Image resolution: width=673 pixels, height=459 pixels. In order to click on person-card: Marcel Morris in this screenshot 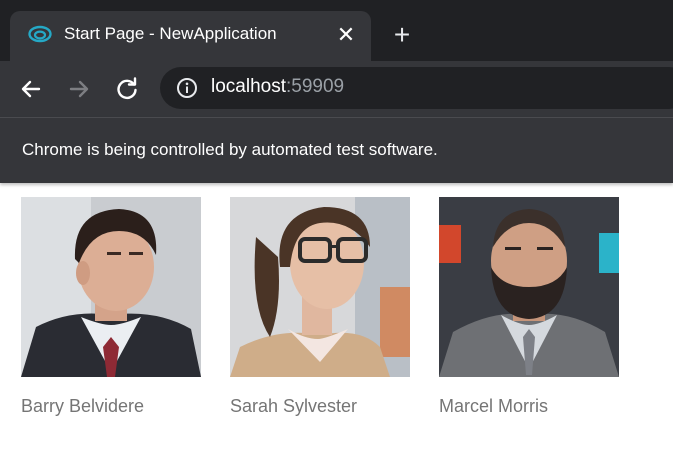, I will do `click(529, 307)`.